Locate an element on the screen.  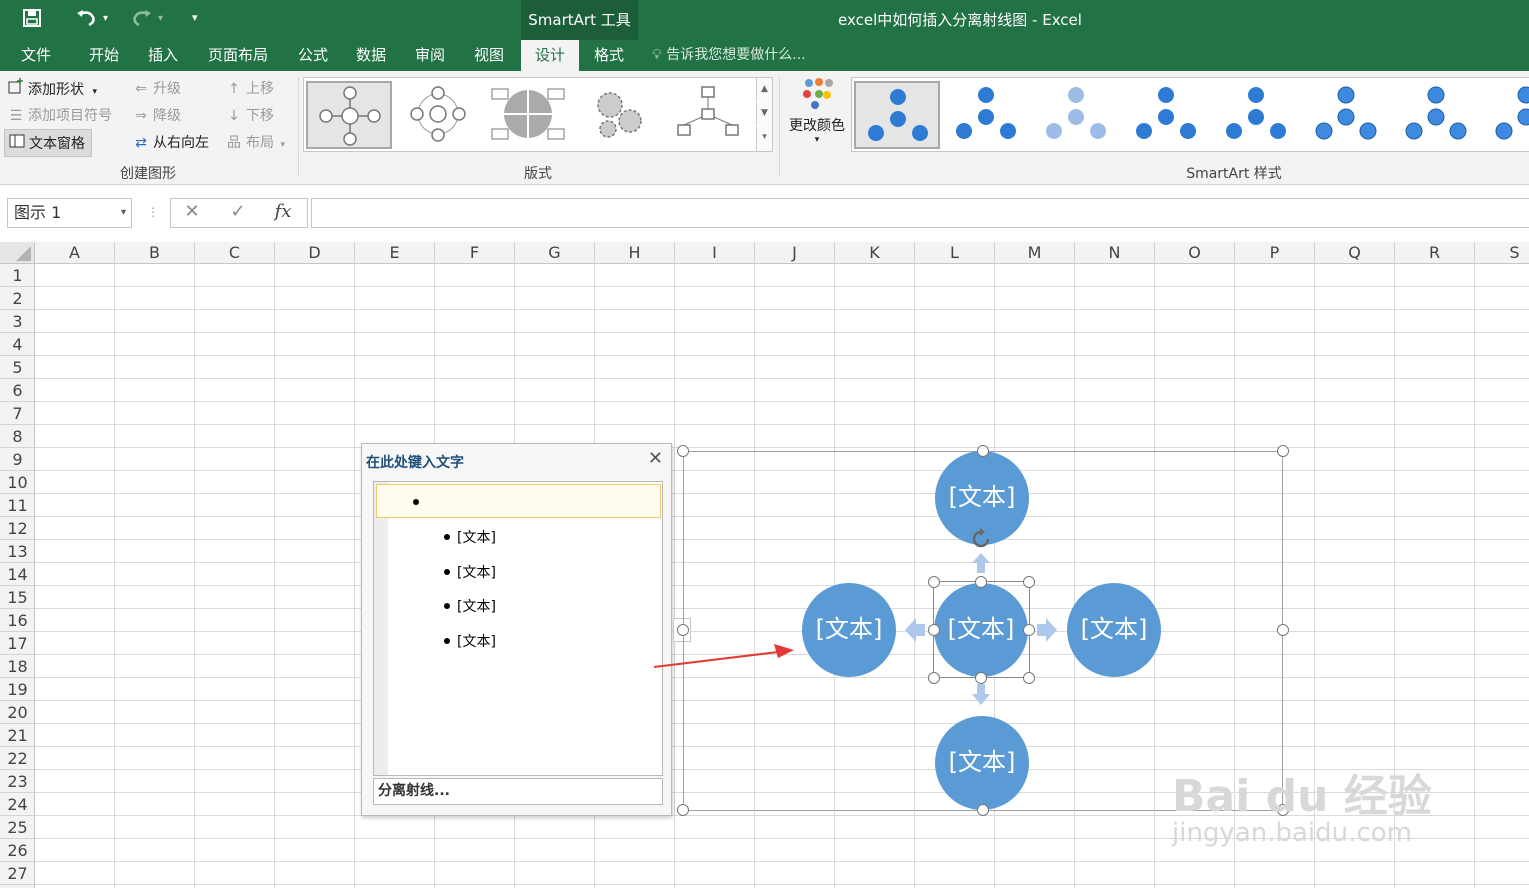
arrow-down-shape is located at coordinates (981, 694).